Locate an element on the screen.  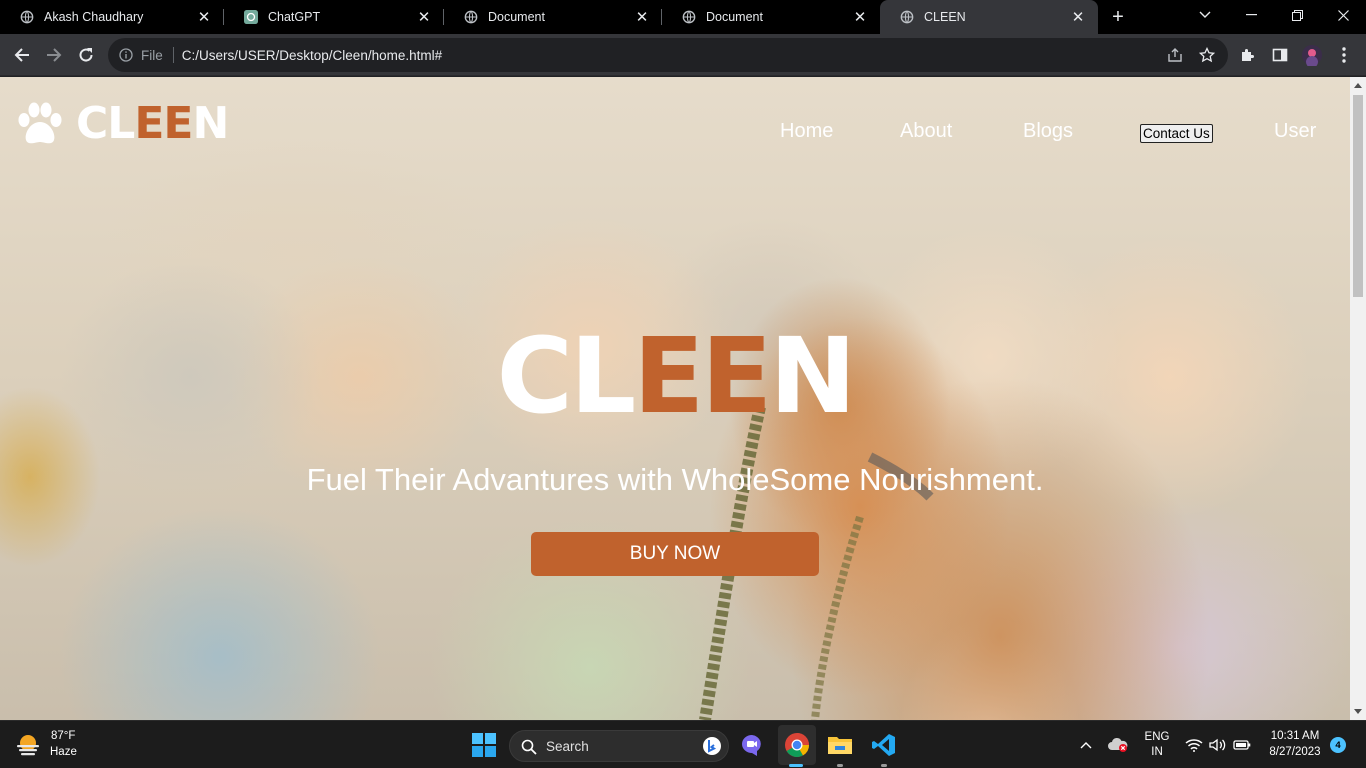
wifi-status is located at coordinates (1194, 745).